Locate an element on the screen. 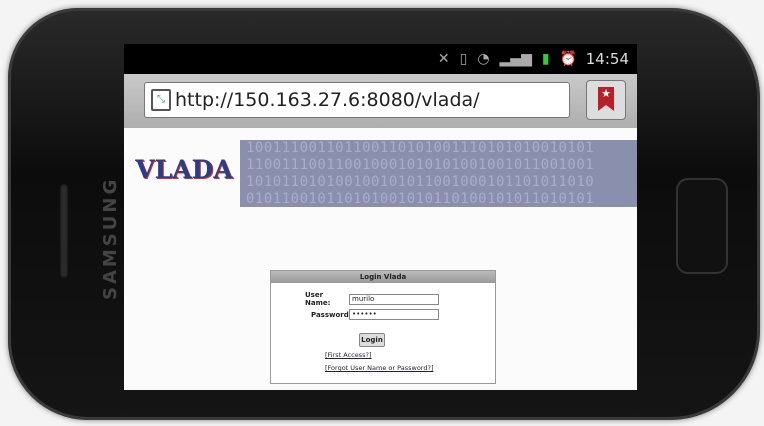 Image resolution: width=764 pixels, height=426 pixels. login-button: Login is located at coordinates (372, 340).